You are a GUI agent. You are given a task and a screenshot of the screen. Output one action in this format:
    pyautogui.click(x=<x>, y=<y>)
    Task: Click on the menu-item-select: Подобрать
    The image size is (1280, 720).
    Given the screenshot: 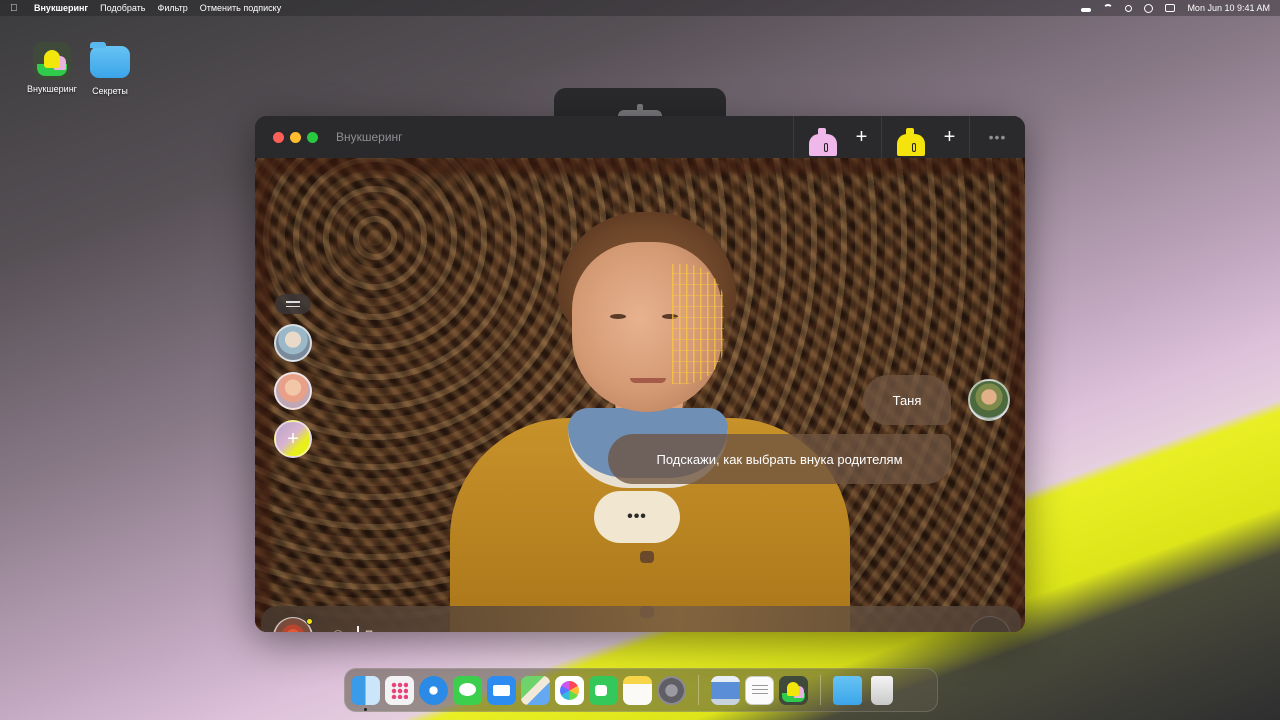 What is the action you would take?
    pyautogui.click(x=122, y=8)
    